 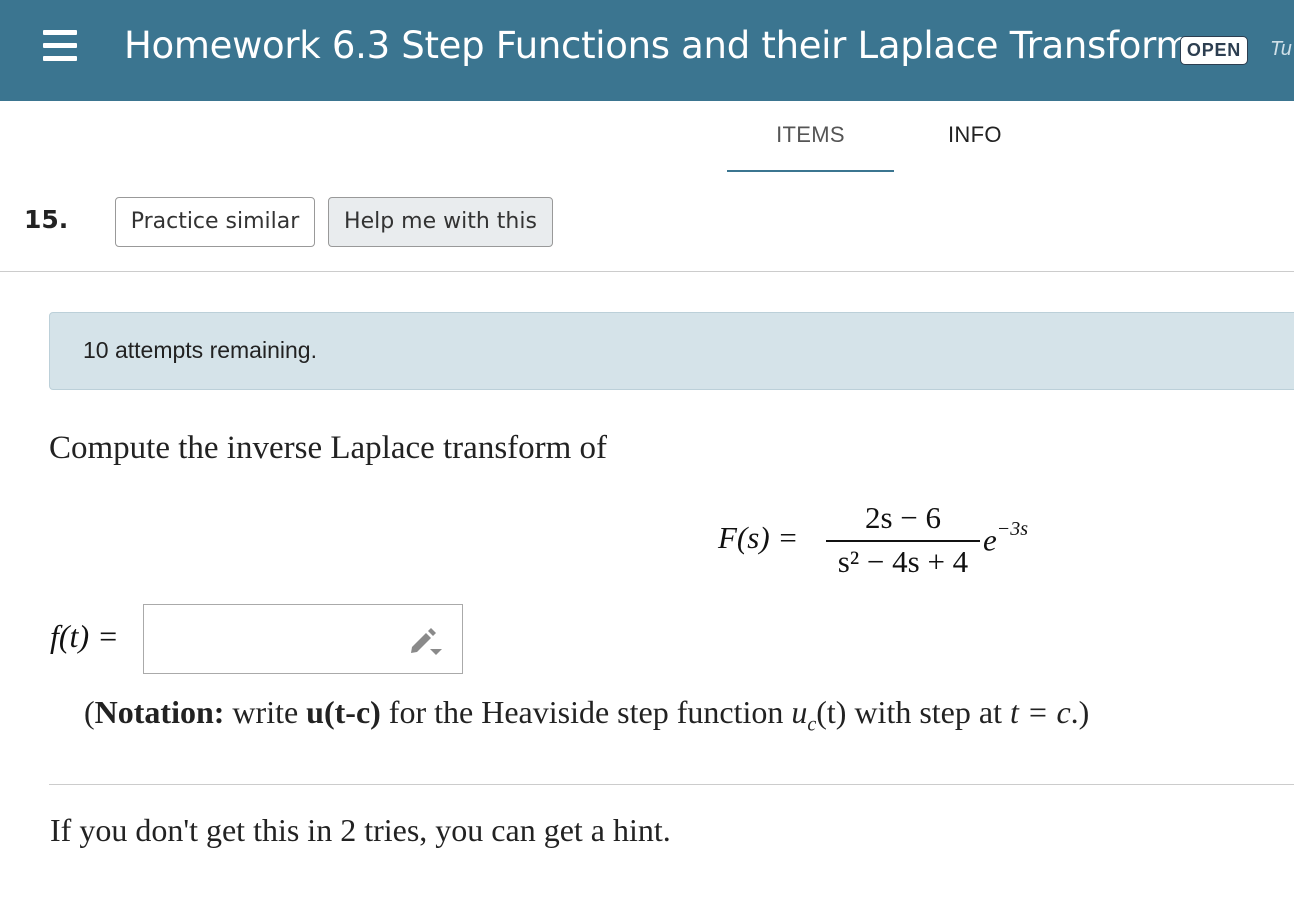 I want to click on equation-numerator: 2s − 6, so click(x=903, y=517).